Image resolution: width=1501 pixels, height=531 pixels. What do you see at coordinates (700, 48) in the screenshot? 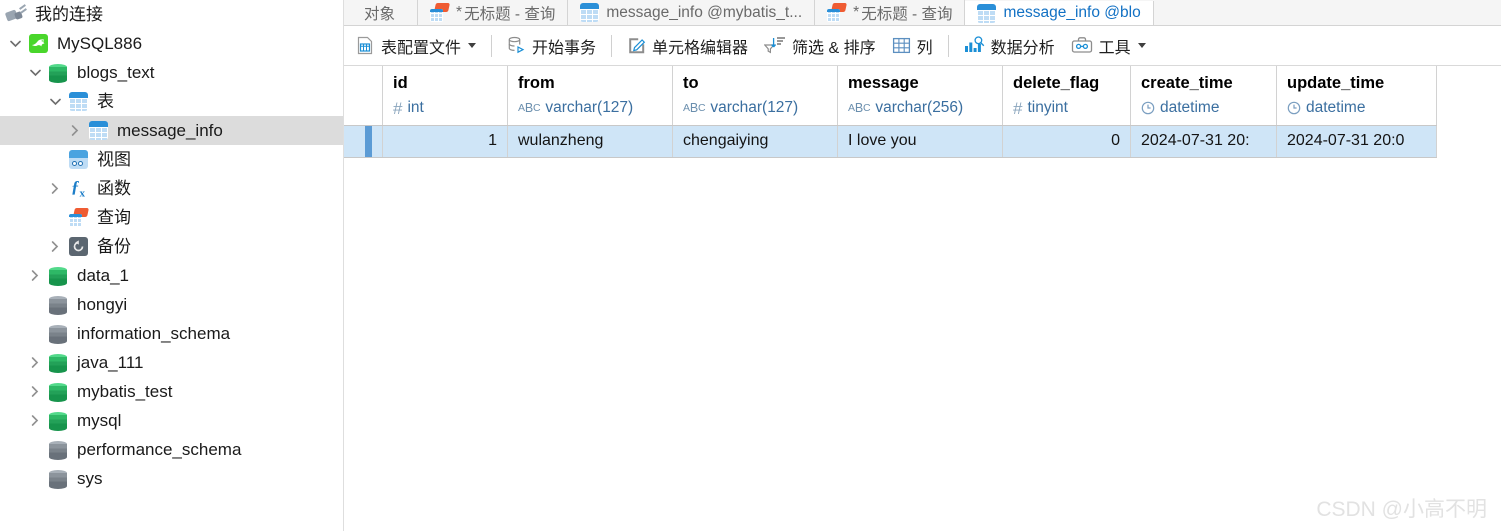
I see `toolbar-button-label: 单元格编辑器` at bounding box center [700, 48].